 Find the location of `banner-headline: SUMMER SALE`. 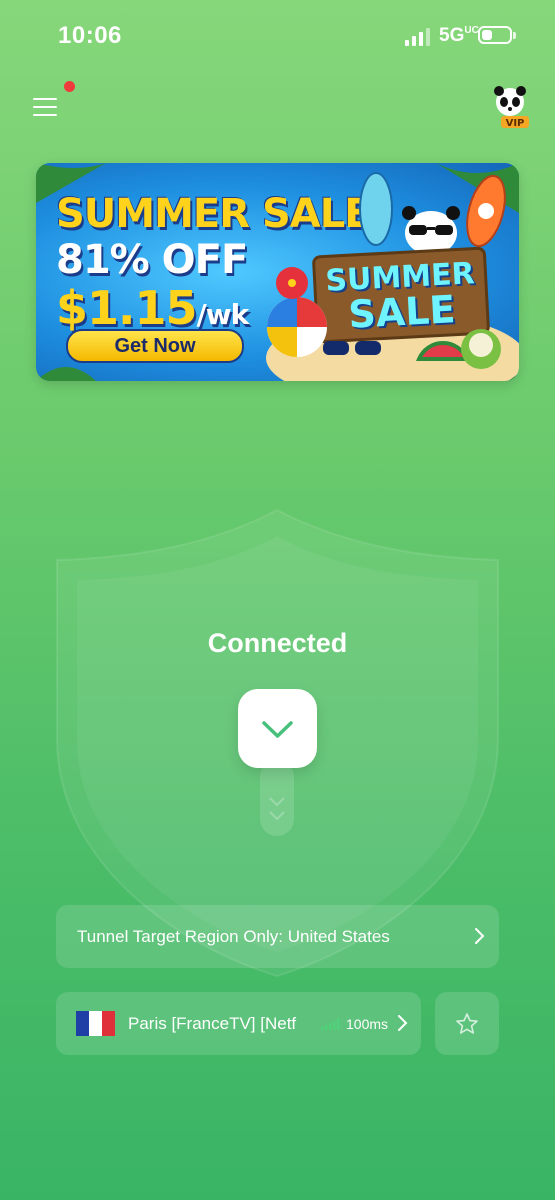

banner-headline: SUMMER SALE is located at coordinates (214, 214).